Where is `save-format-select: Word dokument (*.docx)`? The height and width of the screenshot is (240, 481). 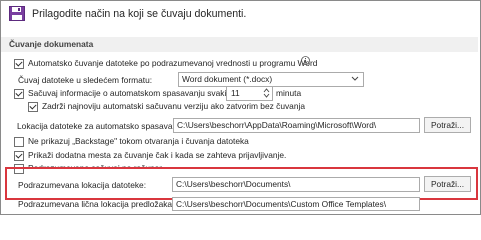 save-format-select: Word dokument (*.docx) is located at coordinates (271, 79).